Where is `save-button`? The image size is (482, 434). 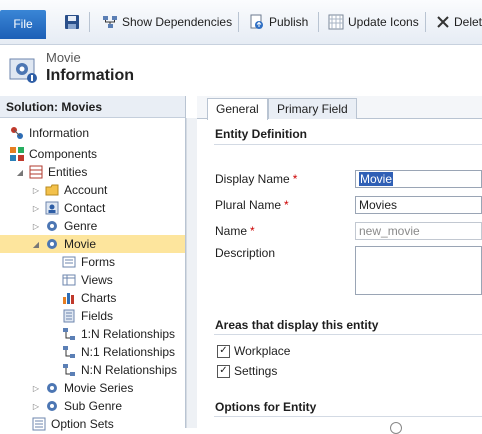 save-button is located at coordinates (72, 22).